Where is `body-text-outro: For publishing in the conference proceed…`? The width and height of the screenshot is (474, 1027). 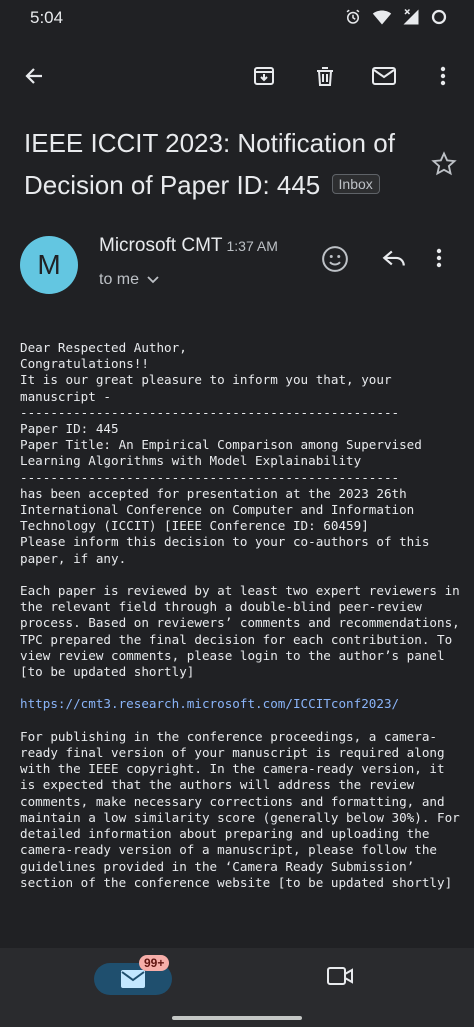
body-text-outro: For publishing in the conference proceed… is located at coordinates (240, 809).